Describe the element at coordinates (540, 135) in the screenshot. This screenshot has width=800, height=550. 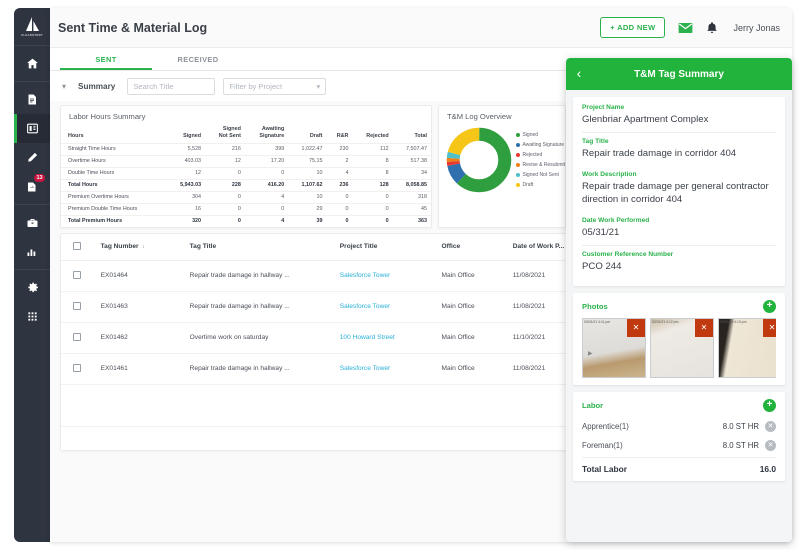
I see `legend-item: Signed` at that location.